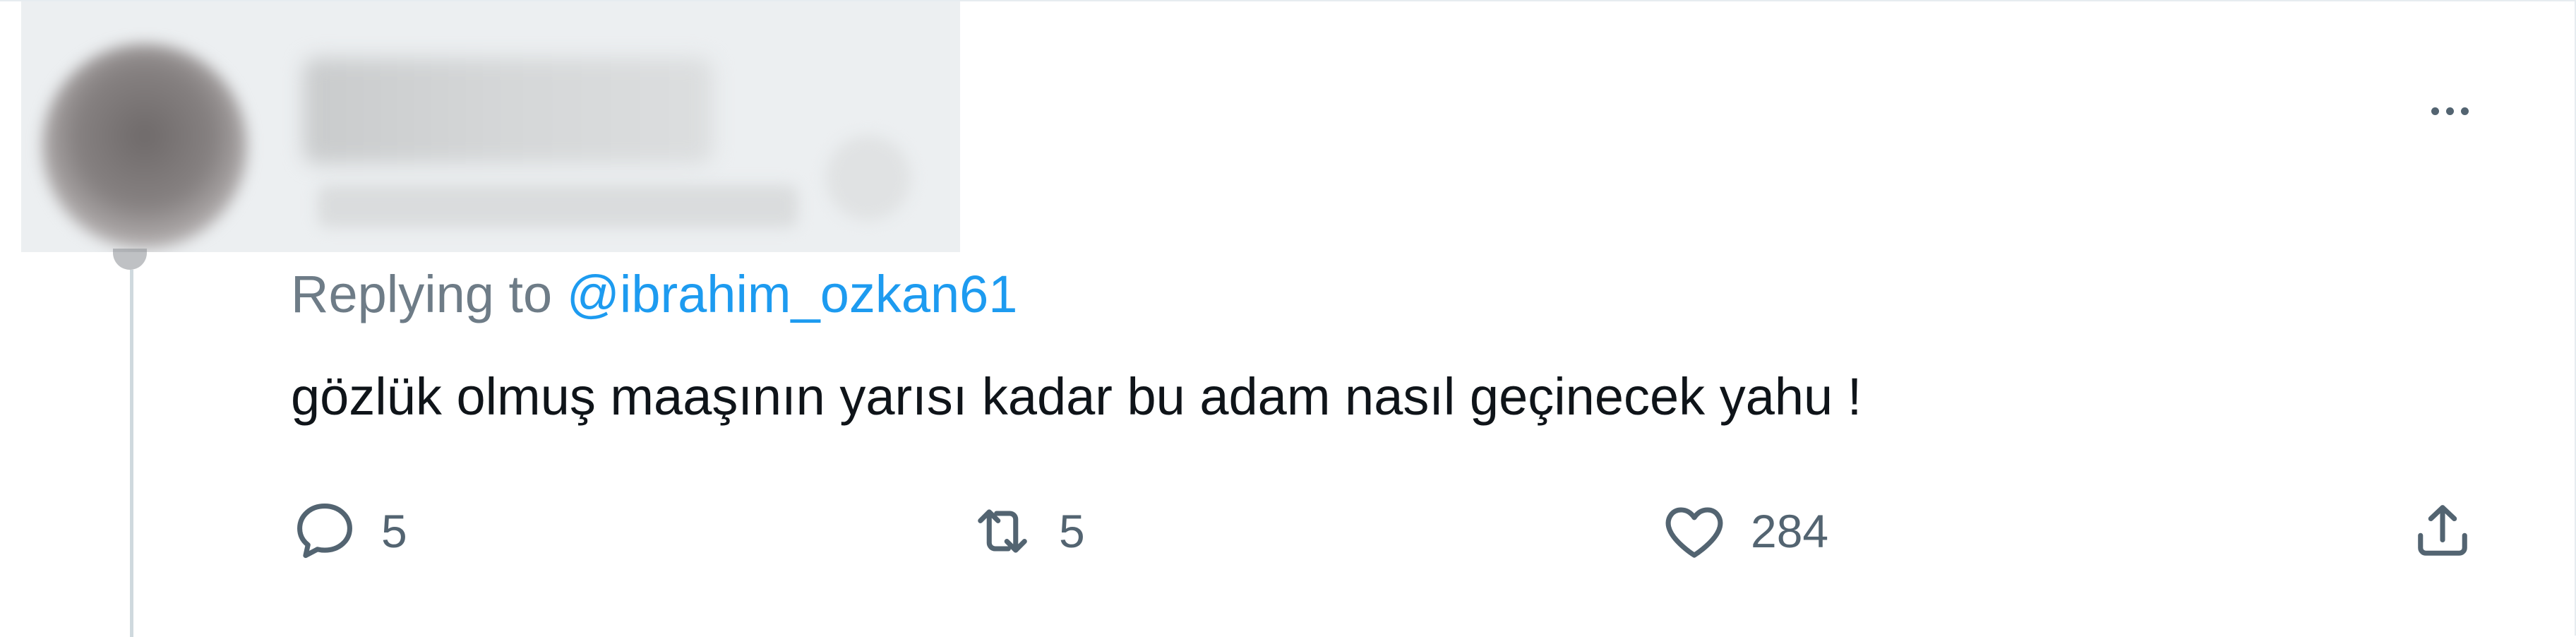  Describe the element at coordinates (2435, 111) in the screenshot. I see `more-icon` at that location.